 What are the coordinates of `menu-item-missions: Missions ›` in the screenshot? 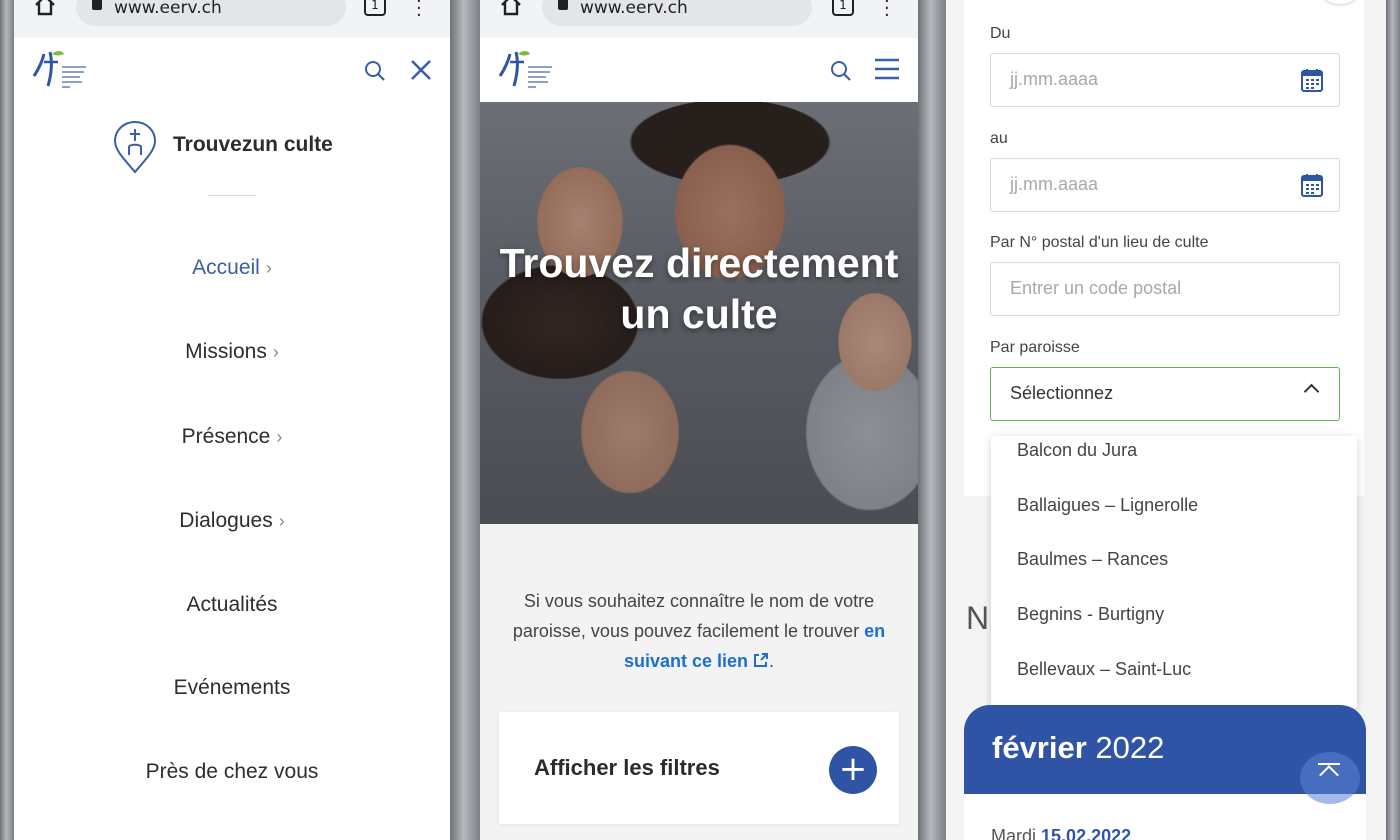 It's located at (232, 352).